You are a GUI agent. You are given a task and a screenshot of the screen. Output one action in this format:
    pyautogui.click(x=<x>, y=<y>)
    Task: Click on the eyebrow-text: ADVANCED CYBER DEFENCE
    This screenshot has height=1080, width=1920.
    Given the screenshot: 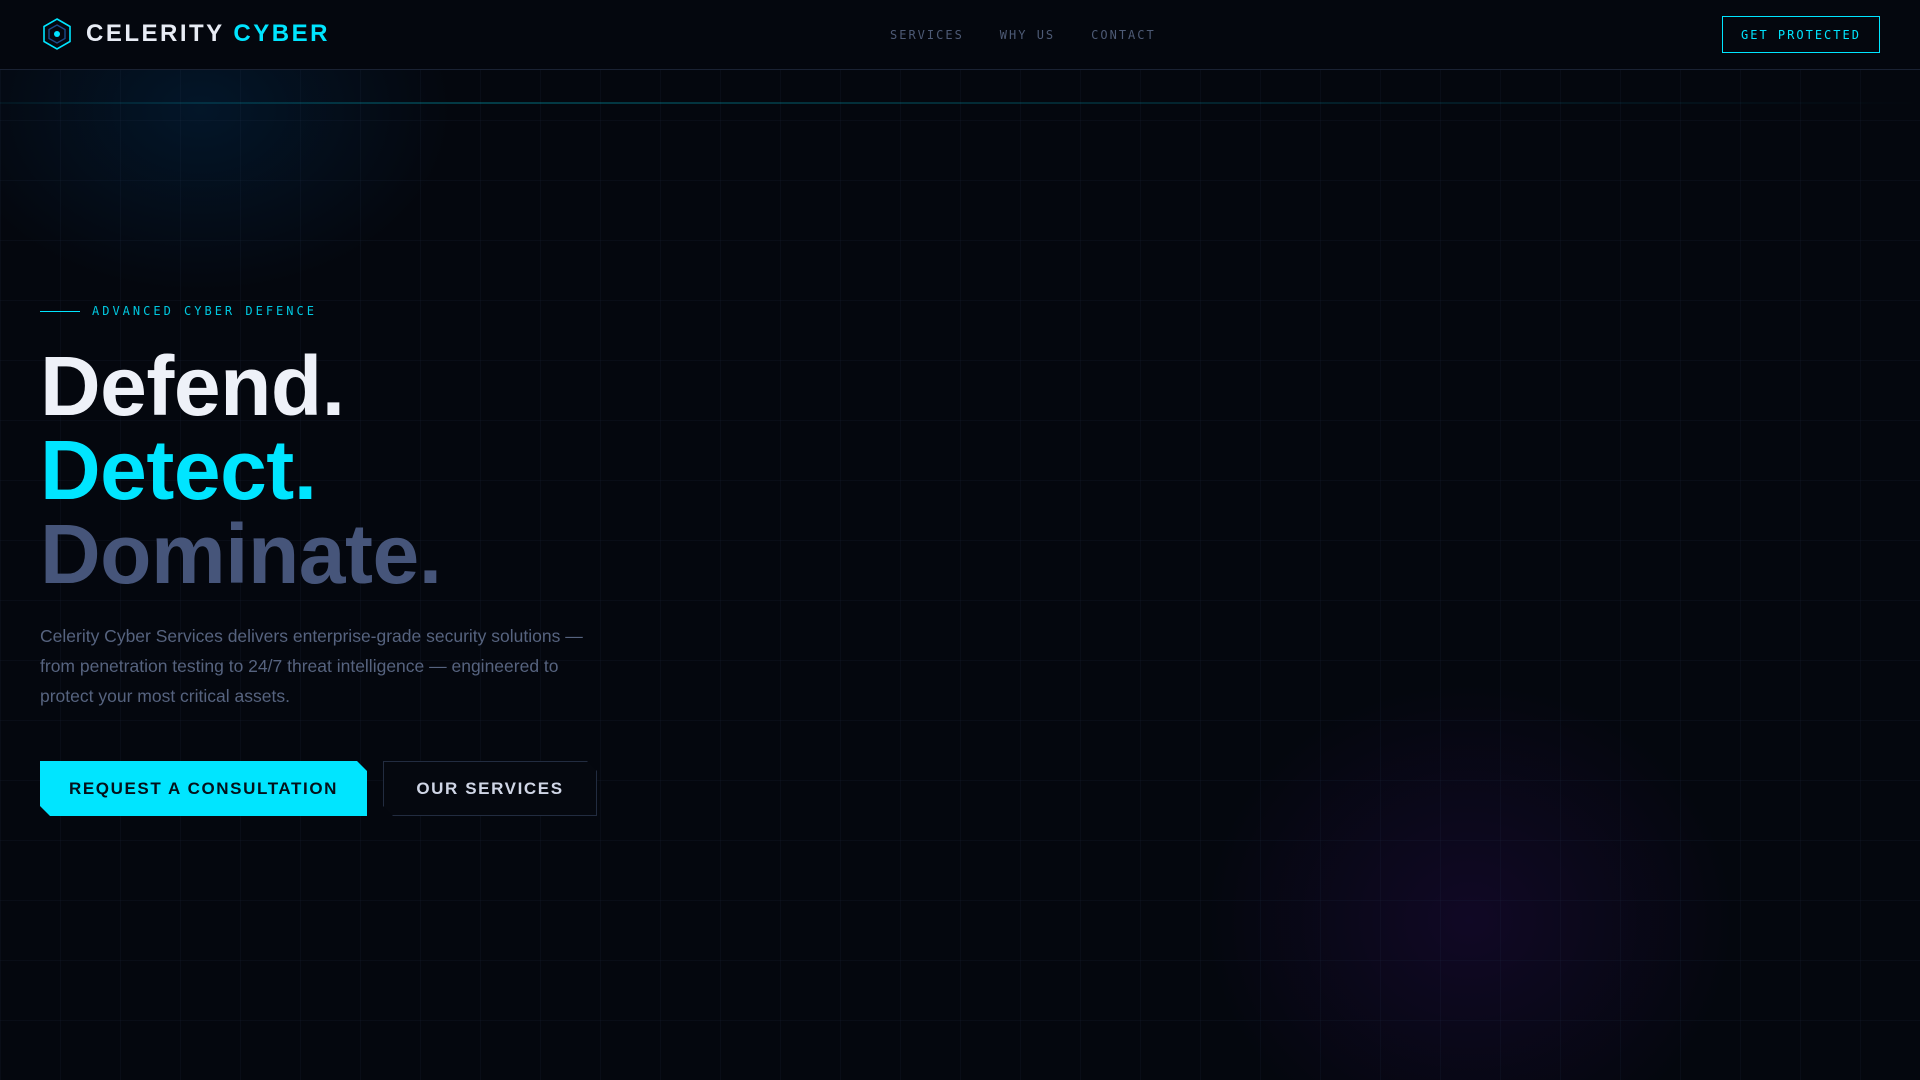 What is the action you would take?
    pyautogui.click(x=204, y=311)
    